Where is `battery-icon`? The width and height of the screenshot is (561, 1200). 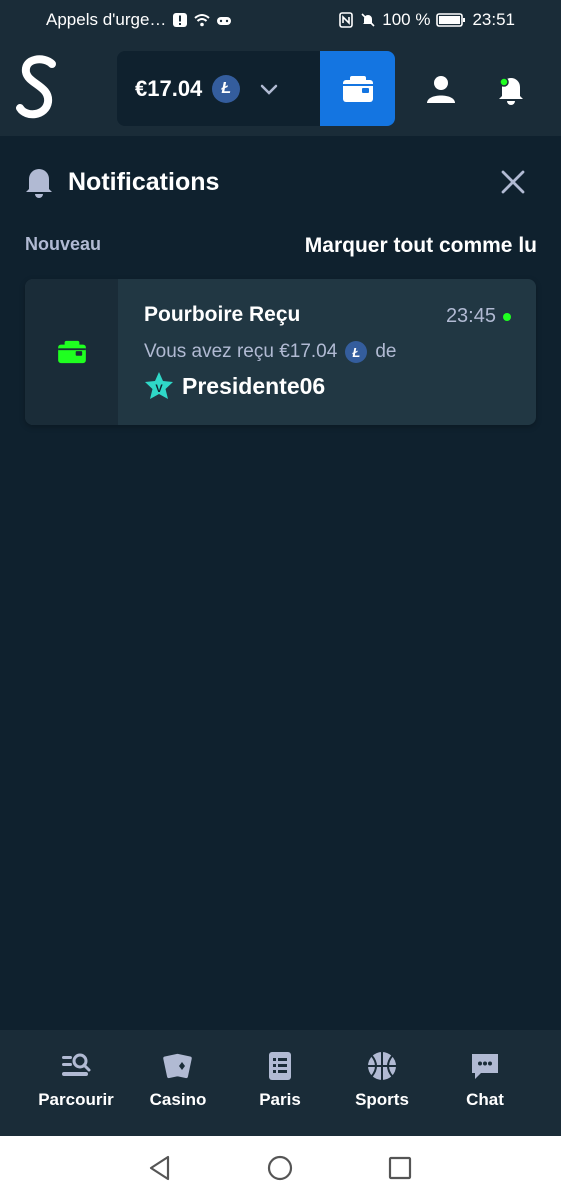 battery-icon is located at coordinates (451, 20).